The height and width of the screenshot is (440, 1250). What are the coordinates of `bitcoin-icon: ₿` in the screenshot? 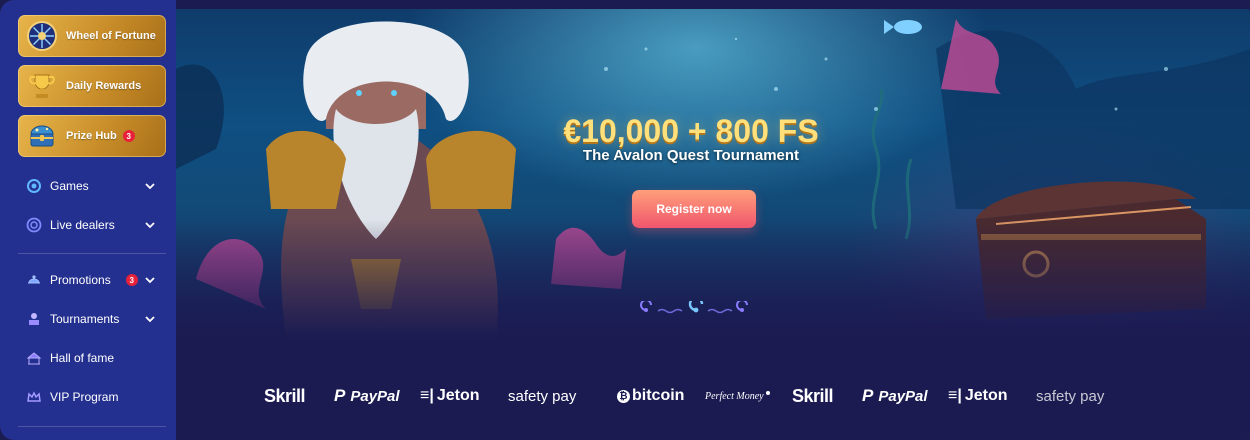 It's located at (623, 396).